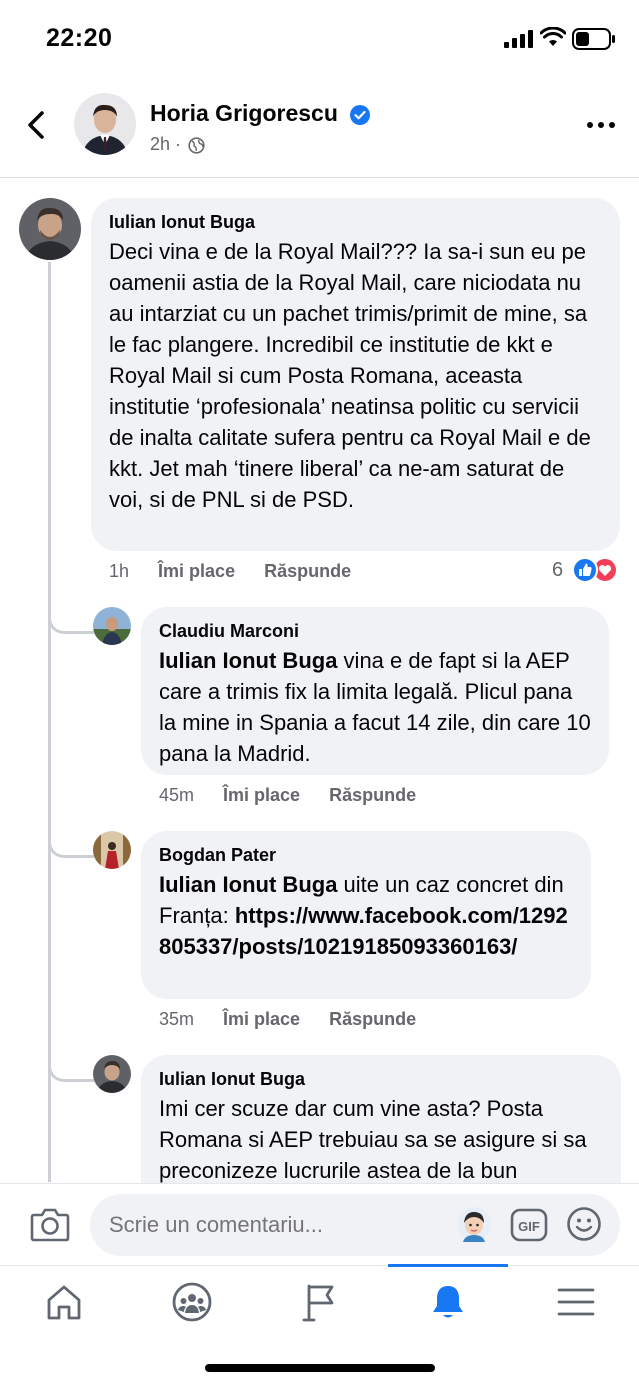  What do you see at coordinates (518, 39) in the screenshot?
I see `cellular-signal-icon` at bounding box center [518, 39].